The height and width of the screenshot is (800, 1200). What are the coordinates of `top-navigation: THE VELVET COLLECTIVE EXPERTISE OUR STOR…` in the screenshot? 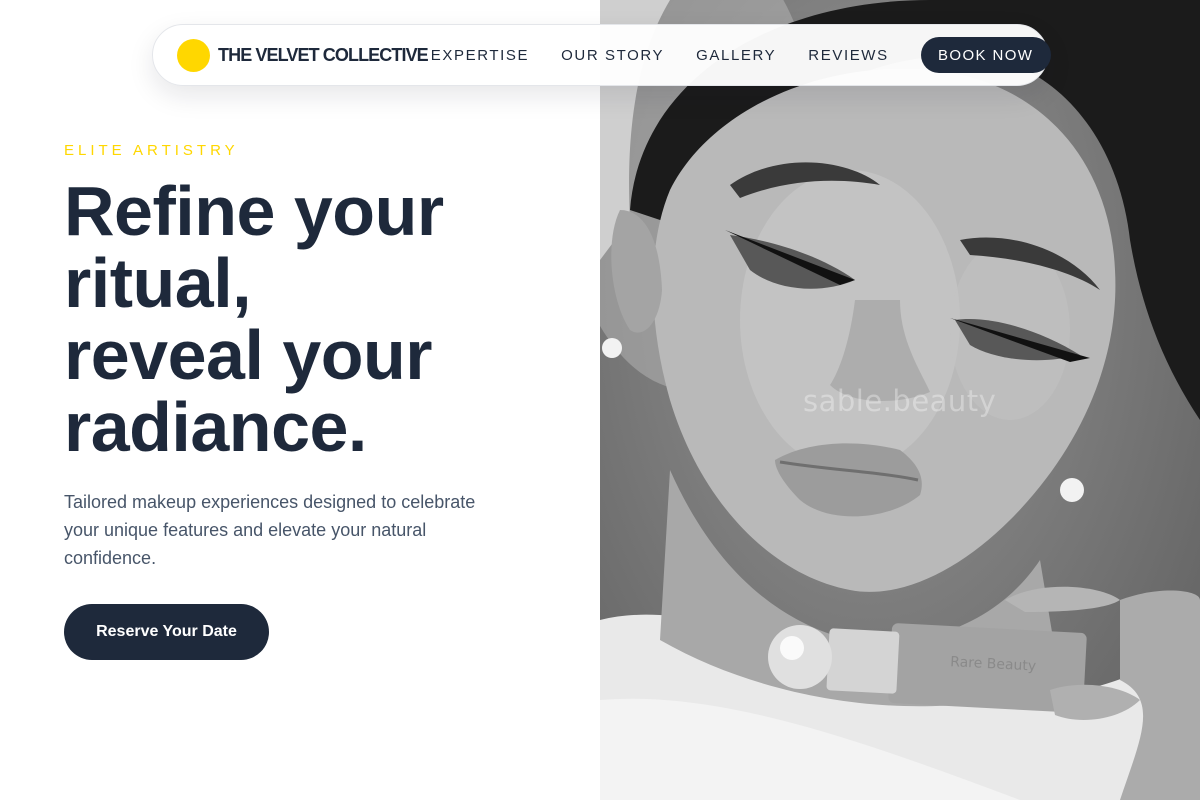 It's located at (601, 55).